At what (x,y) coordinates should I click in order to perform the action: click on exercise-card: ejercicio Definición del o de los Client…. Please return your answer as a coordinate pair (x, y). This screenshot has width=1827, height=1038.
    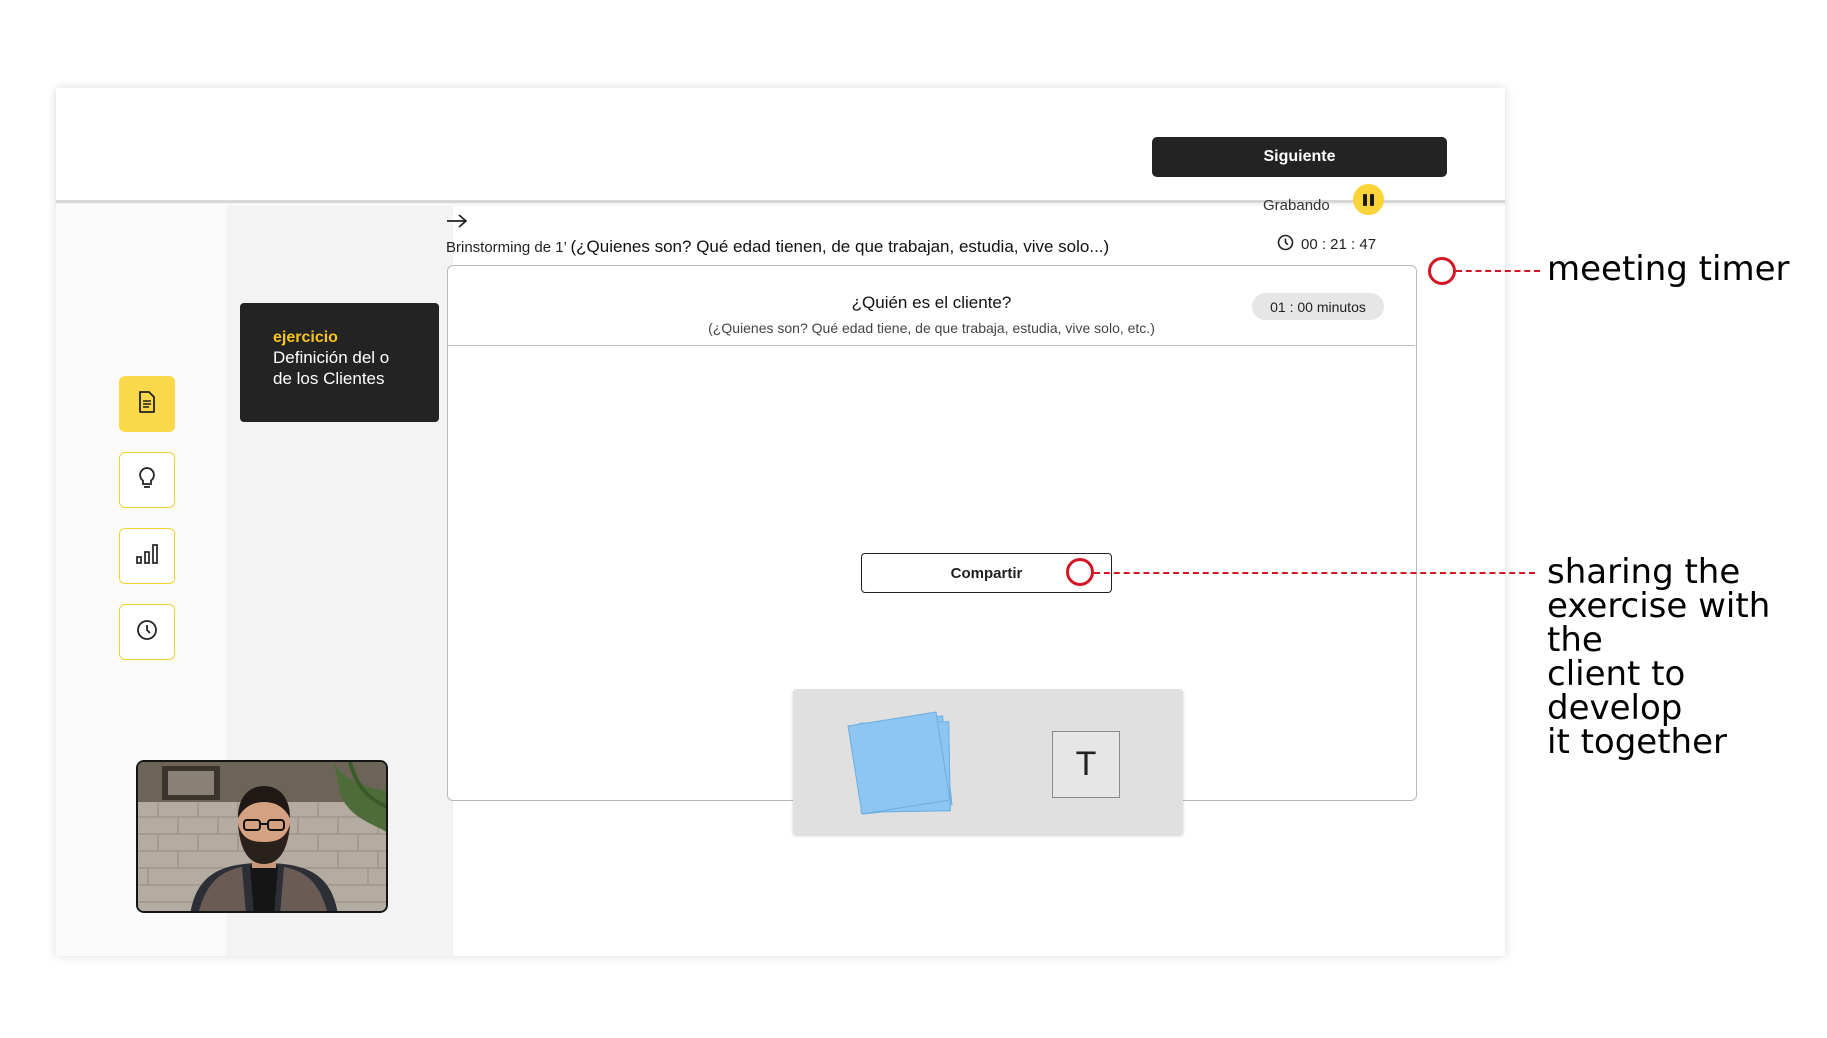
    Looking at the image, I should click on (339, 362).